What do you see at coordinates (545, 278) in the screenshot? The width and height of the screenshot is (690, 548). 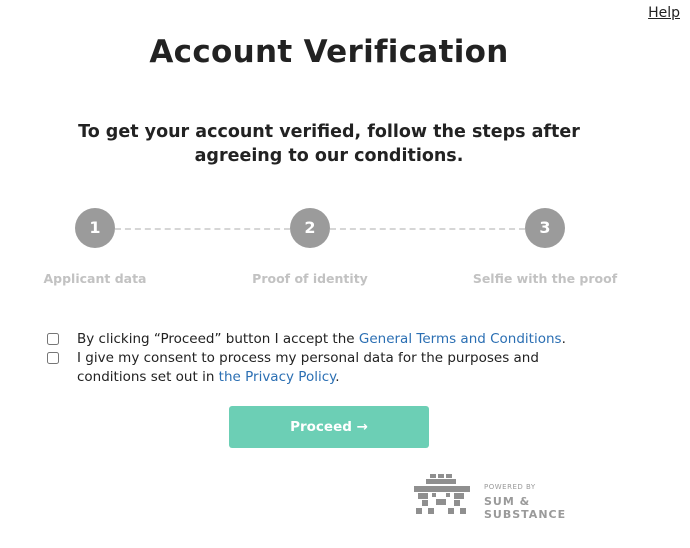 I see `step-3-label: Selfie with the proof` at bounding box center [545, 278].